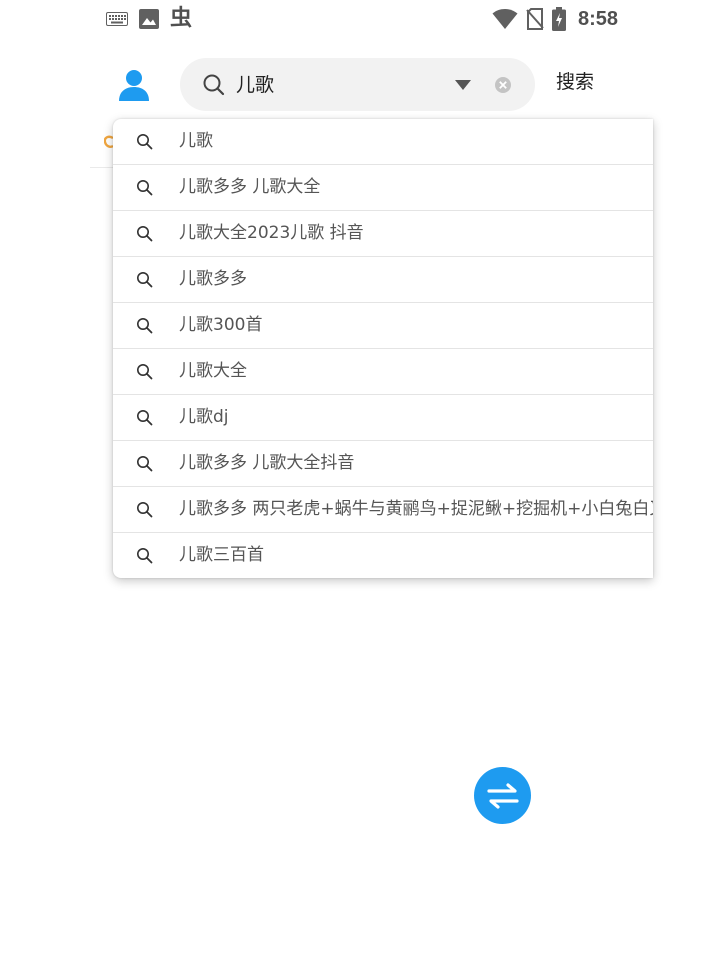 The image size is (720, 960). I want to click on suggestion-label: 儿歌多多, so click(213, 279).